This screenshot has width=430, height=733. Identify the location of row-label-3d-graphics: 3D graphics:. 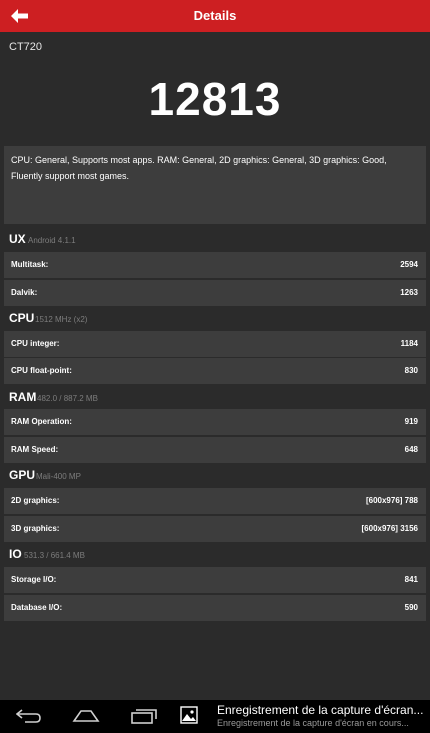
(35, 528).